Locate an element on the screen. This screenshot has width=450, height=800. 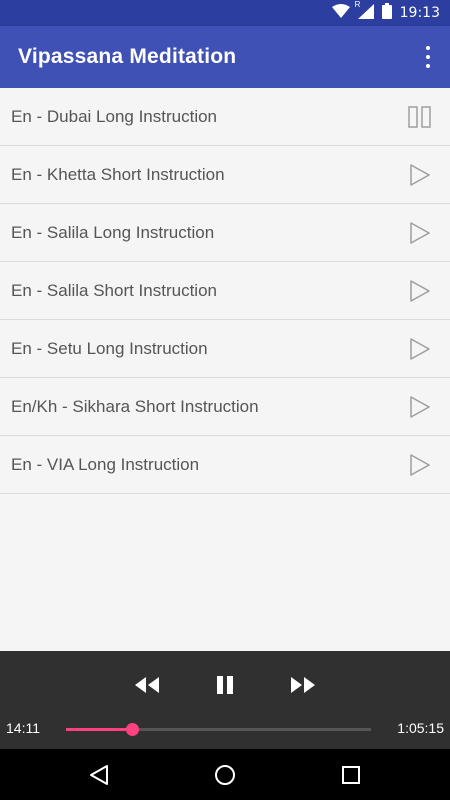
track-label: En/Kh - Sikhara Short Instruction is located at coordinates (135, 406).